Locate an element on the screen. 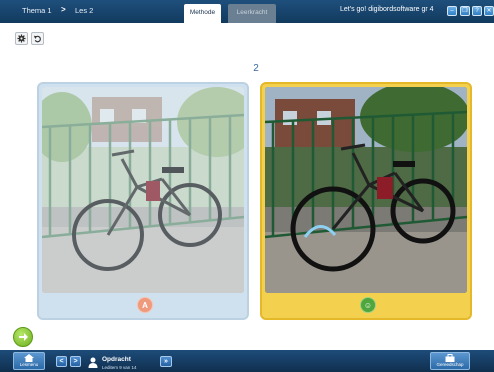 This screenshot has width=494, height=372. gear-icon is located at coordinates (21, 38).